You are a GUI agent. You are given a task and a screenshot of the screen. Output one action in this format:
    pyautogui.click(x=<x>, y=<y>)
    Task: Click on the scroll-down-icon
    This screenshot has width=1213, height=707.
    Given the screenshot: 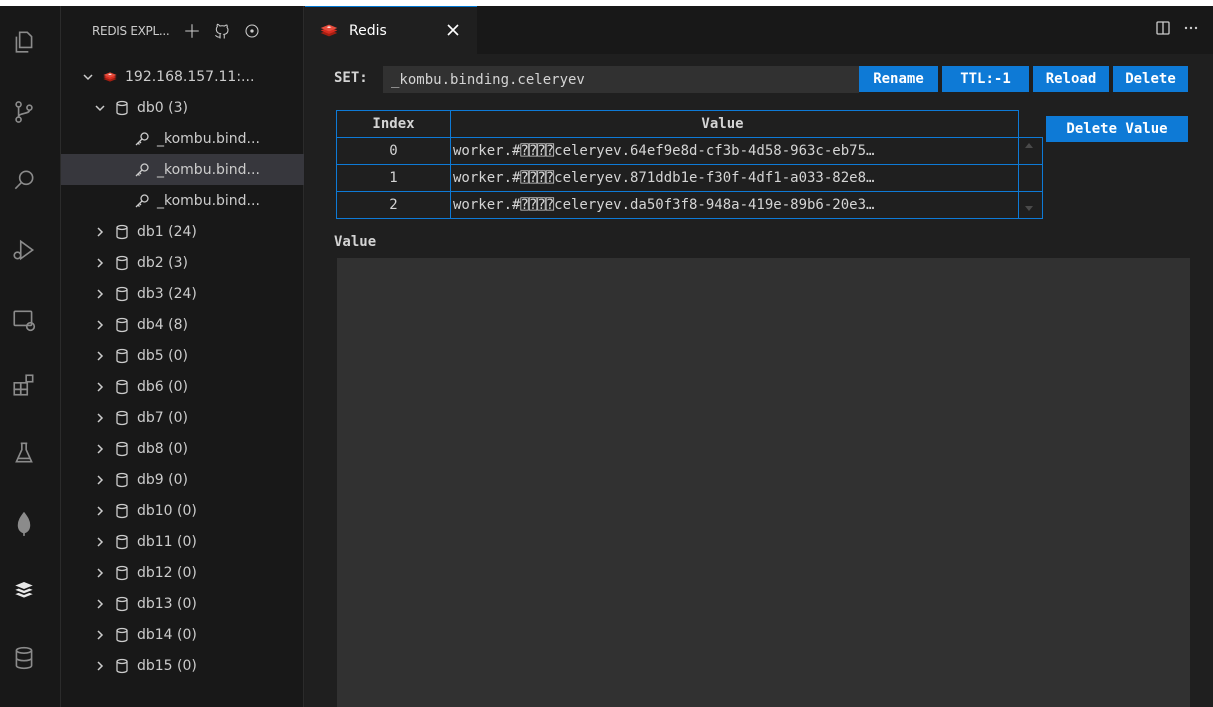 What is the action you would take?
    pyautogui.click(x=1029, y=208)
    